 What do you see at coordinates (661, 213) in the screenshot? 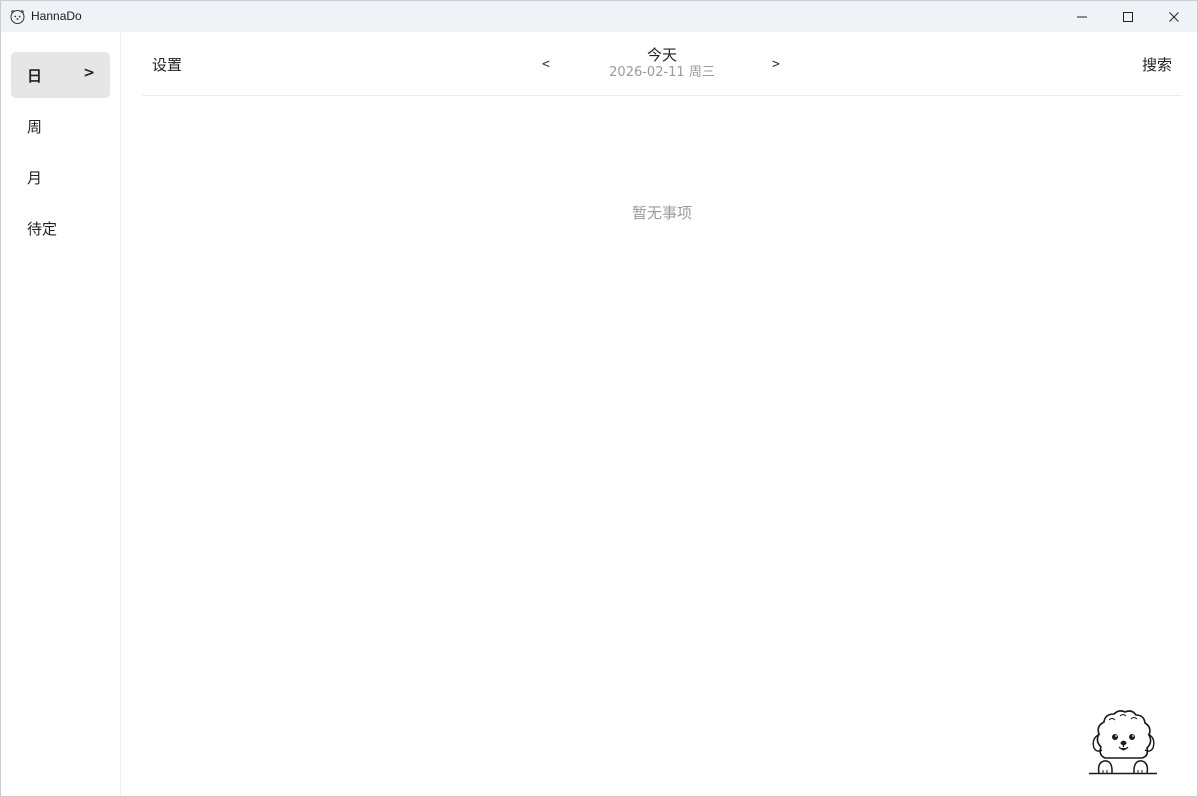
I see `empty-state-message: 暂无事项` at bounding box center [661, 213].